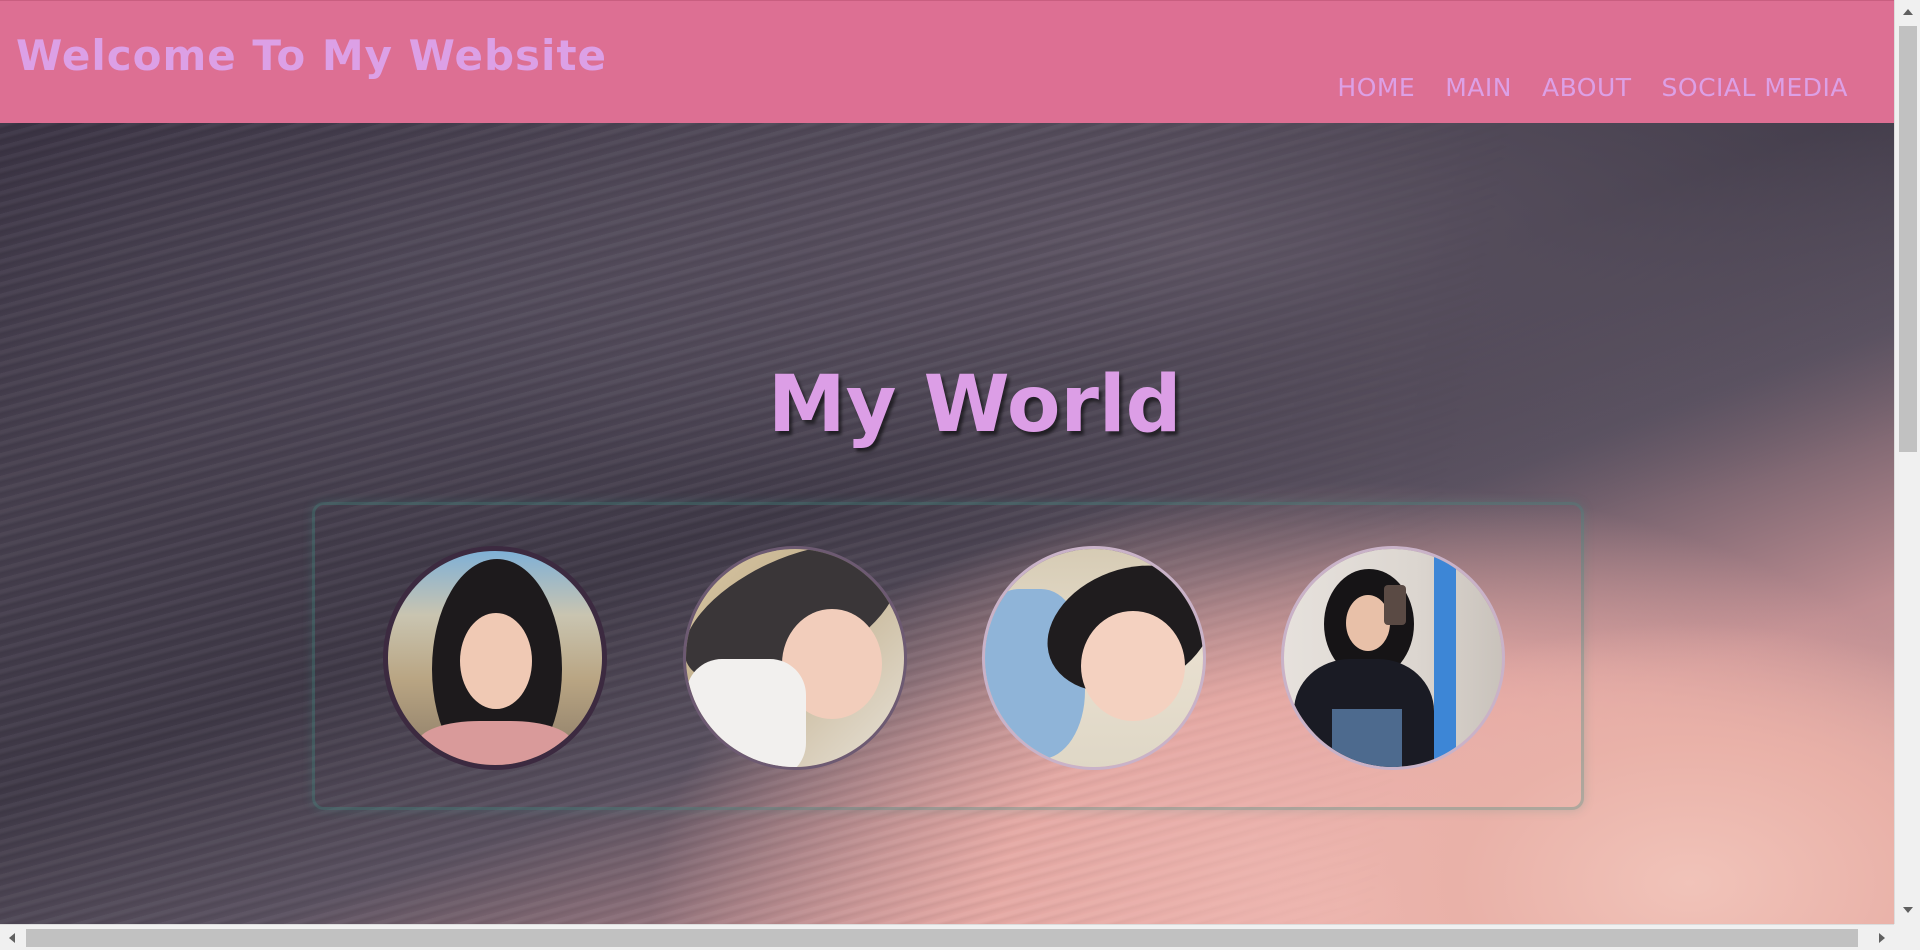 This screenshot has height=950, width=1920. What do you see at coordinates (1907, 937) in the screenshot?
I see `scrollbar-corner` at bounding box center [1907, 937].